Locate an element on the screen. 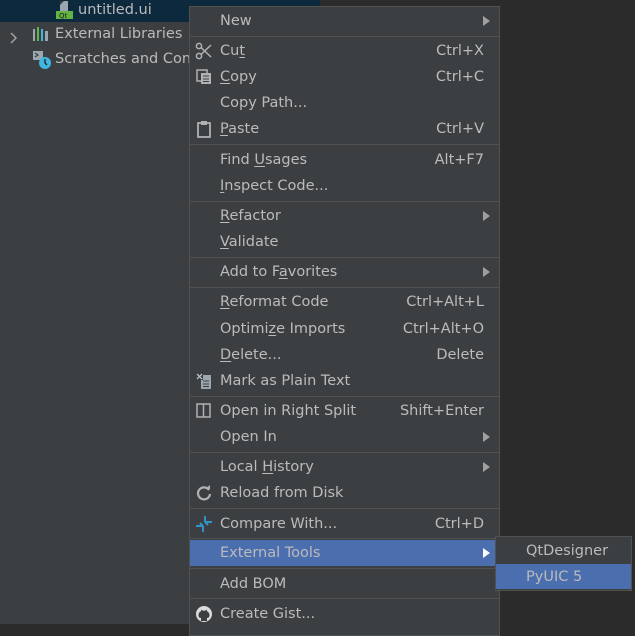 The height and width of the screenshot is (636, 635). menu-item-optimize-imports: Optimize Imports Ctrl+Alt+O is located at coordinates (344, 329).